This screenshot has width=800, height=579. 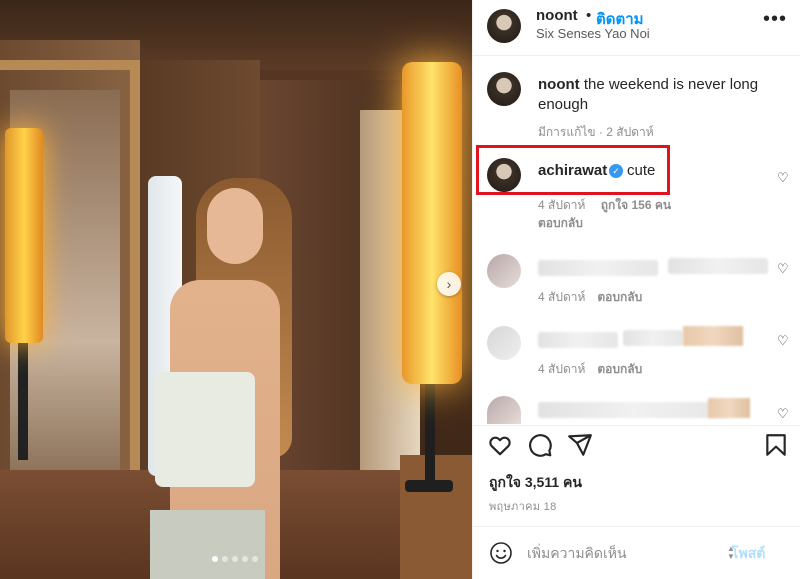 What do you see at coordinates (641, 170) in the screenshot?
I see `comment-text: cute` at bounding box center [641, 170].